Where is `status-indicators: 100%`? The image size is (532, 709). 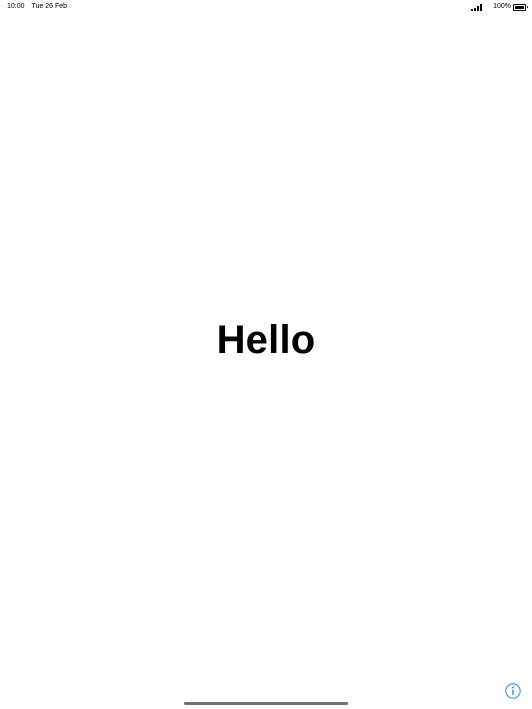
status-indicators: 100% is located at coordinates (499, 7).